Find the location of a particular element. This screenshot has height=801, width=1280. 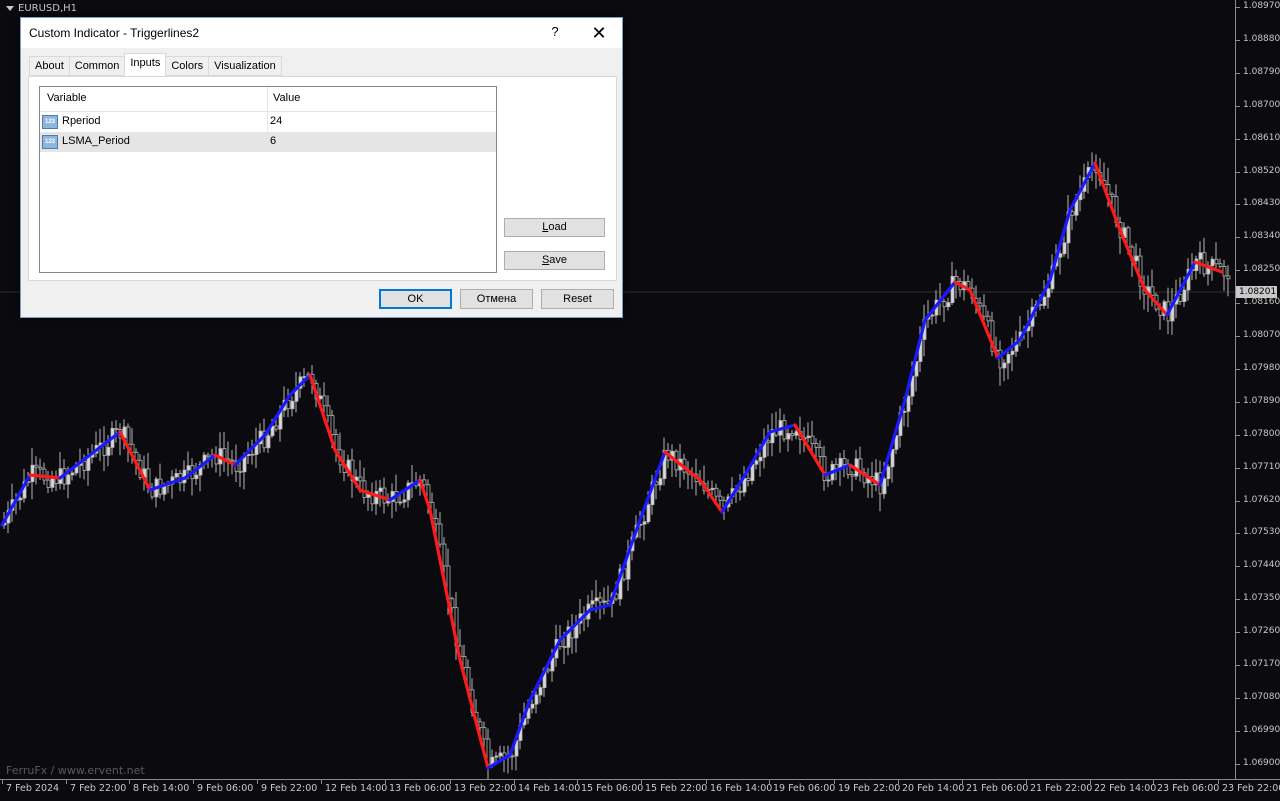

symbol-label: EURUSD,H1 is located at coordinates (41, 8).